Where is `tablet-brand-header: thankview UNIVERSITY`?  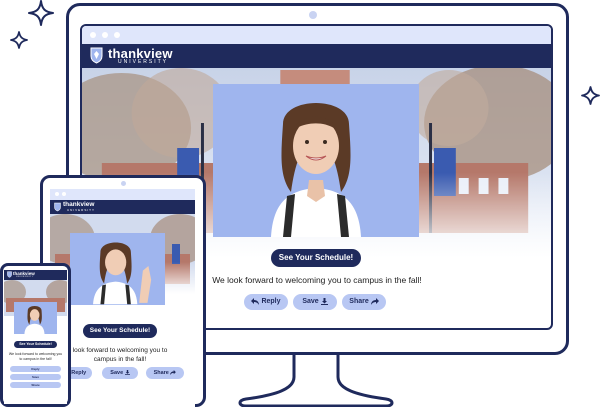
tablet-brand-header: thankview UNIVERSITY is located at coordinates (122, 207).